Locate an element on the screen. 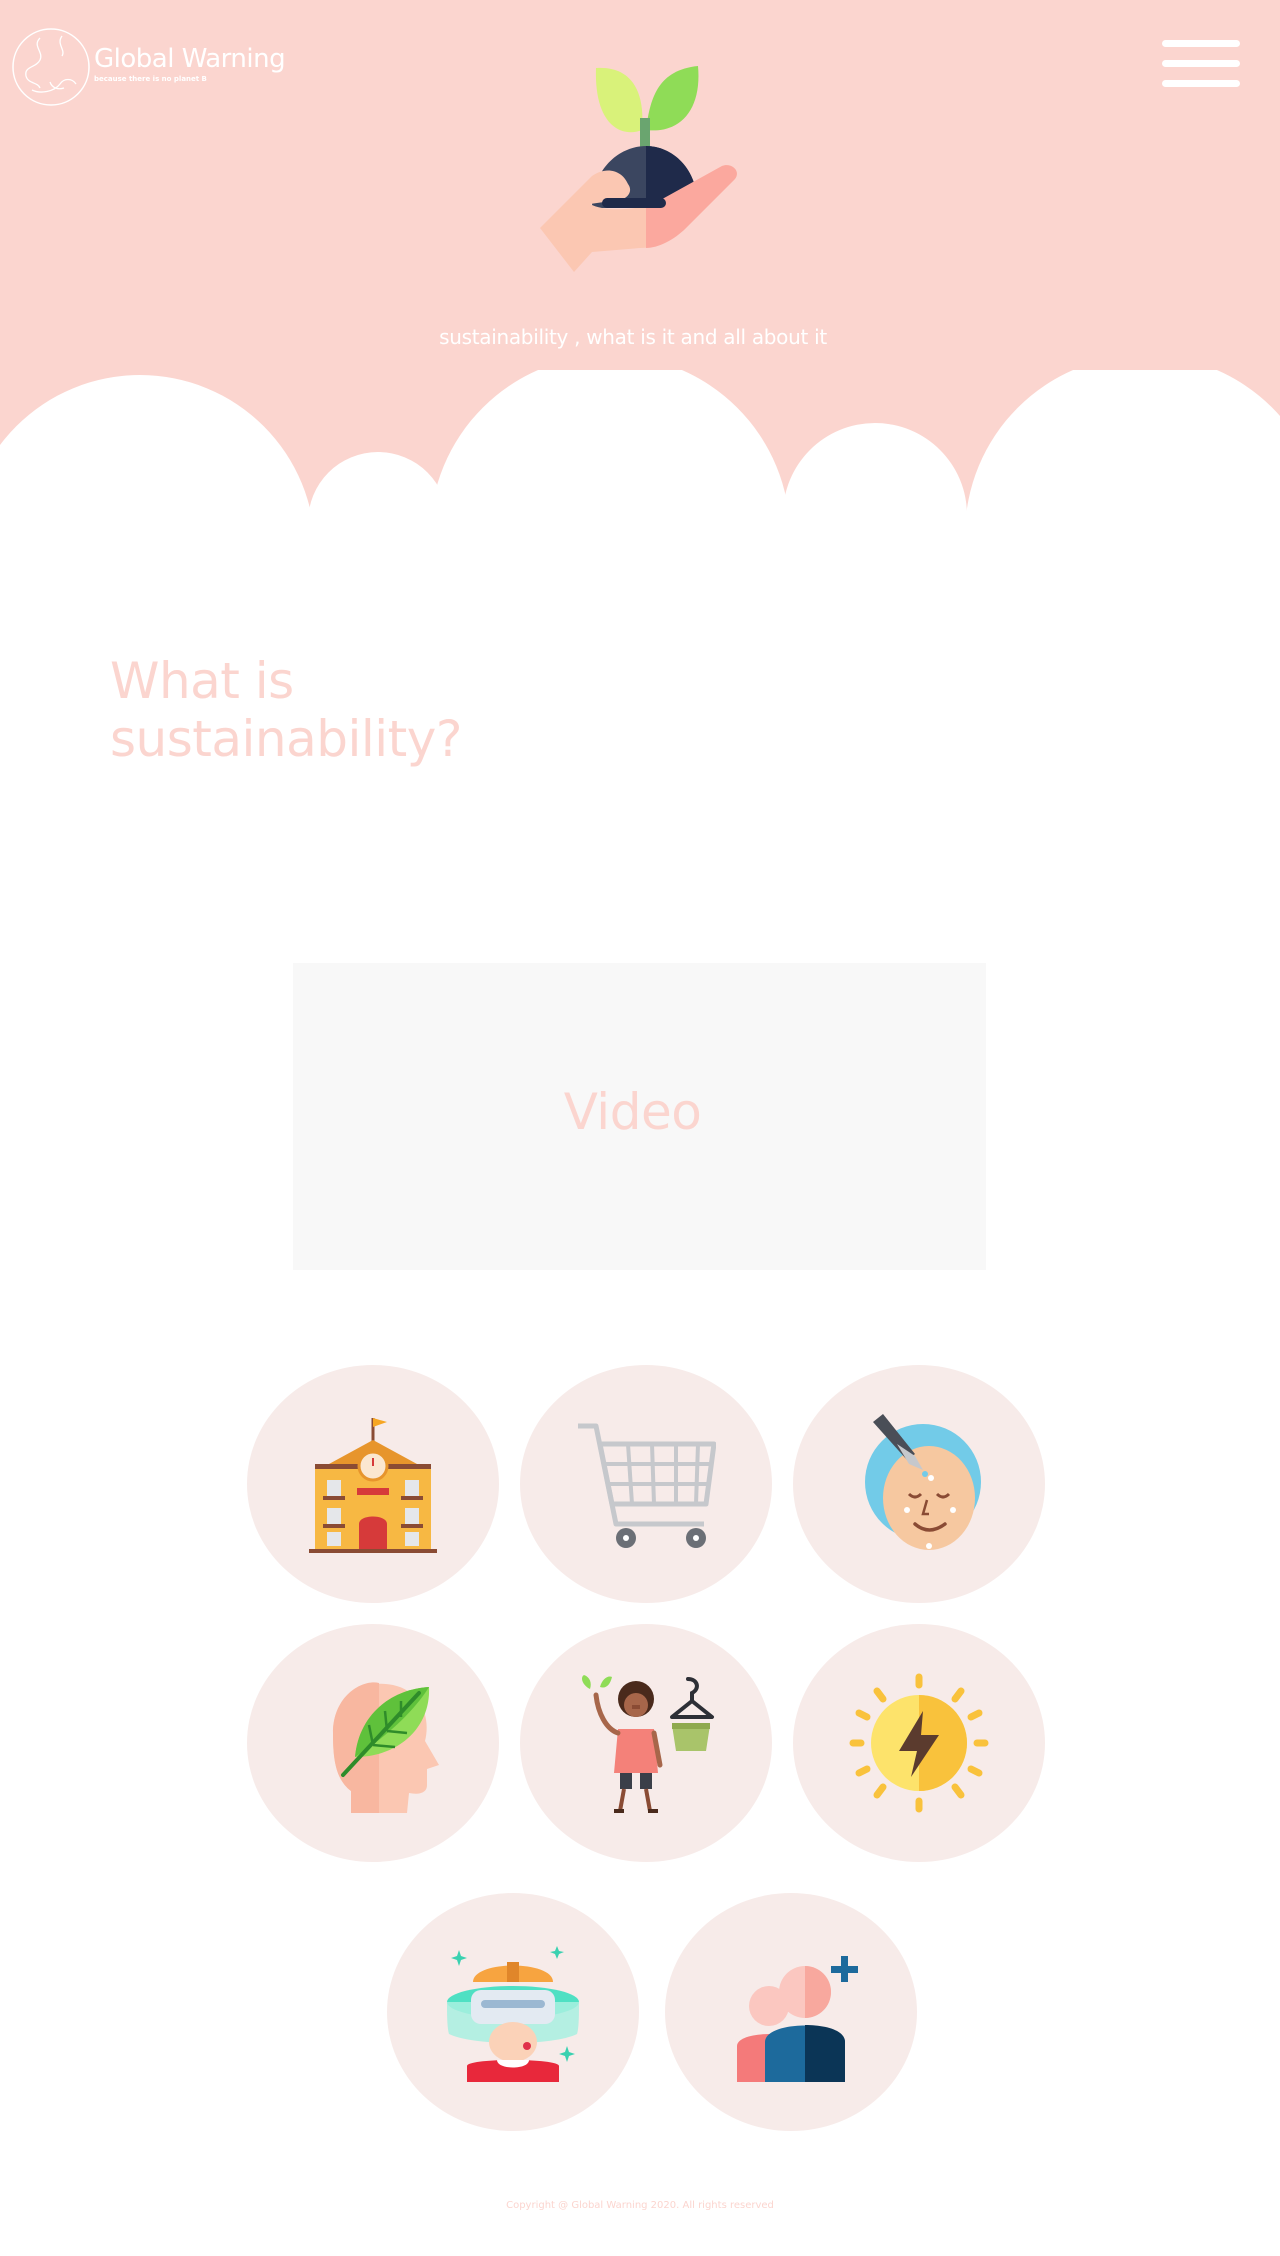  add-people-icon is located at coordinates (797, 2019).